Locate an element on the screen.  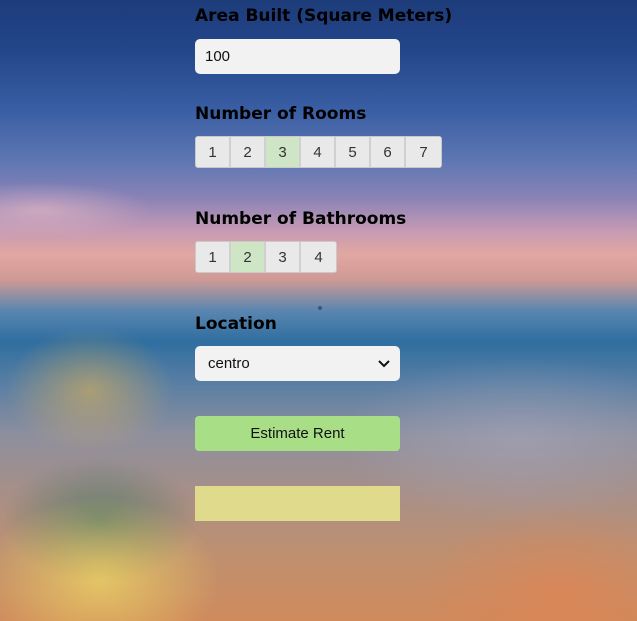
rooms-option-7: 7 is located at coordinates (423, 152).